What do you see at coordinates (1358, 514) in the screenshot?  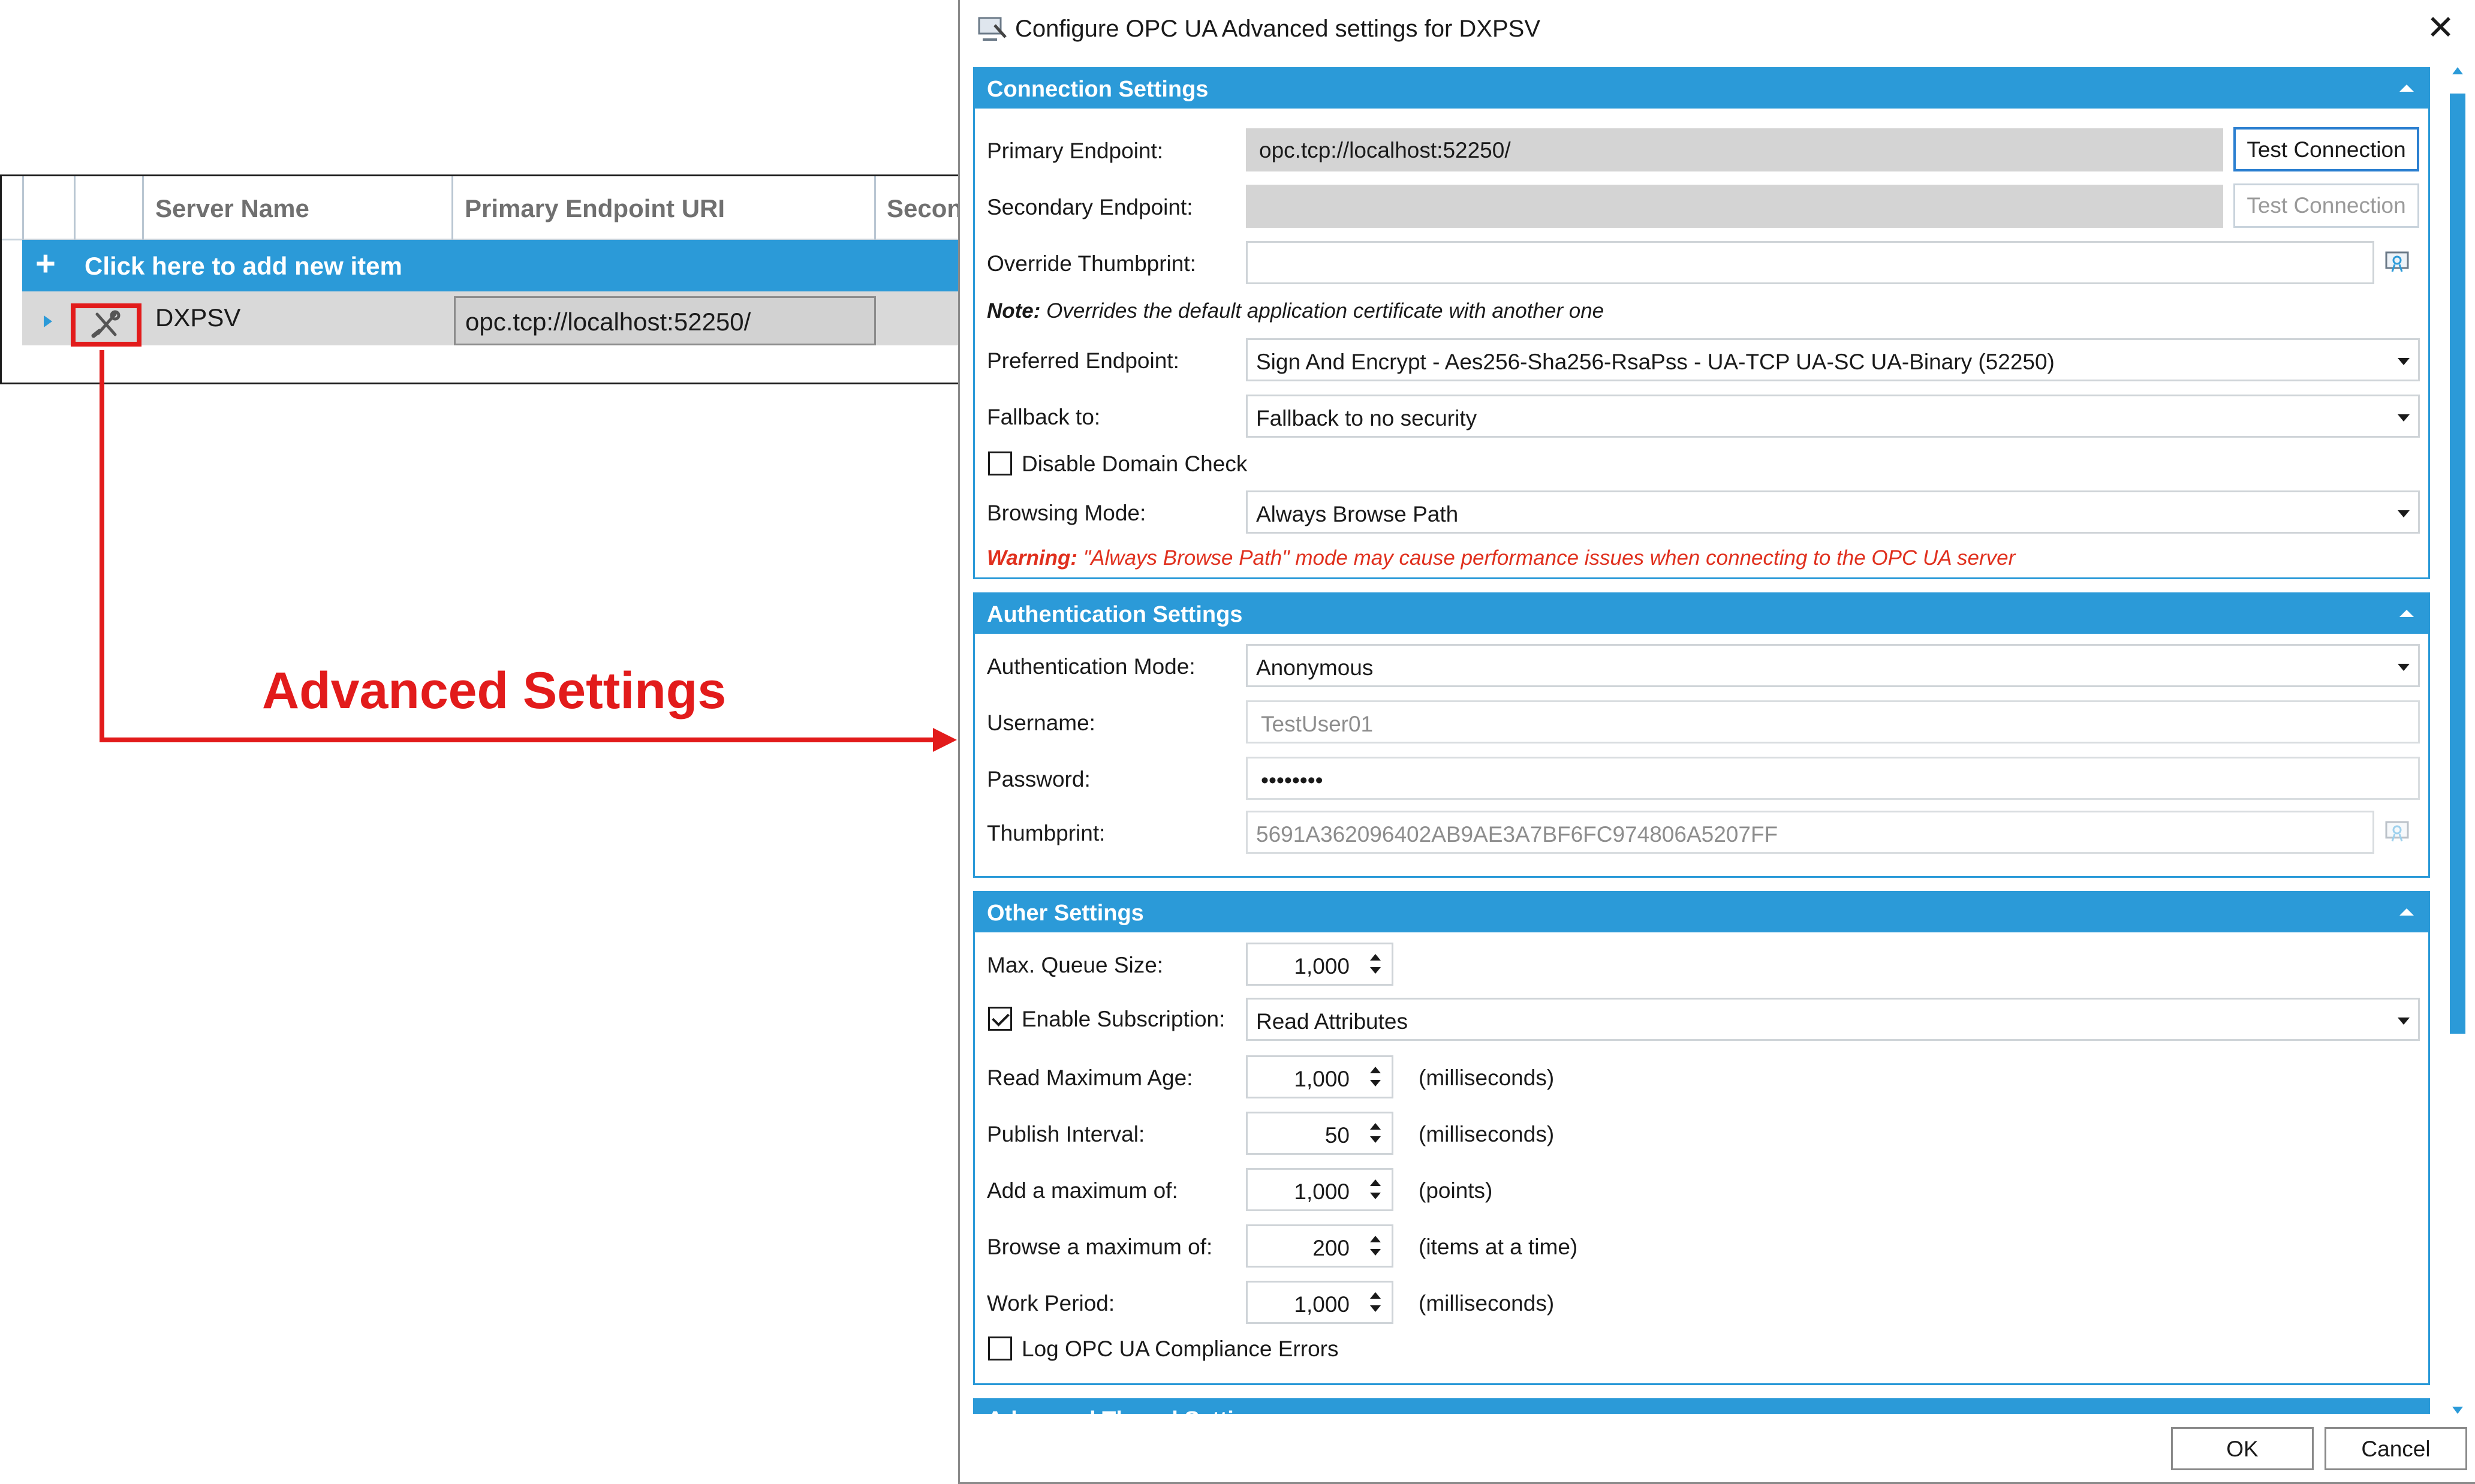 I see `browsing-mode-value: Always Browse Path` at bounding box center [1358, 514].